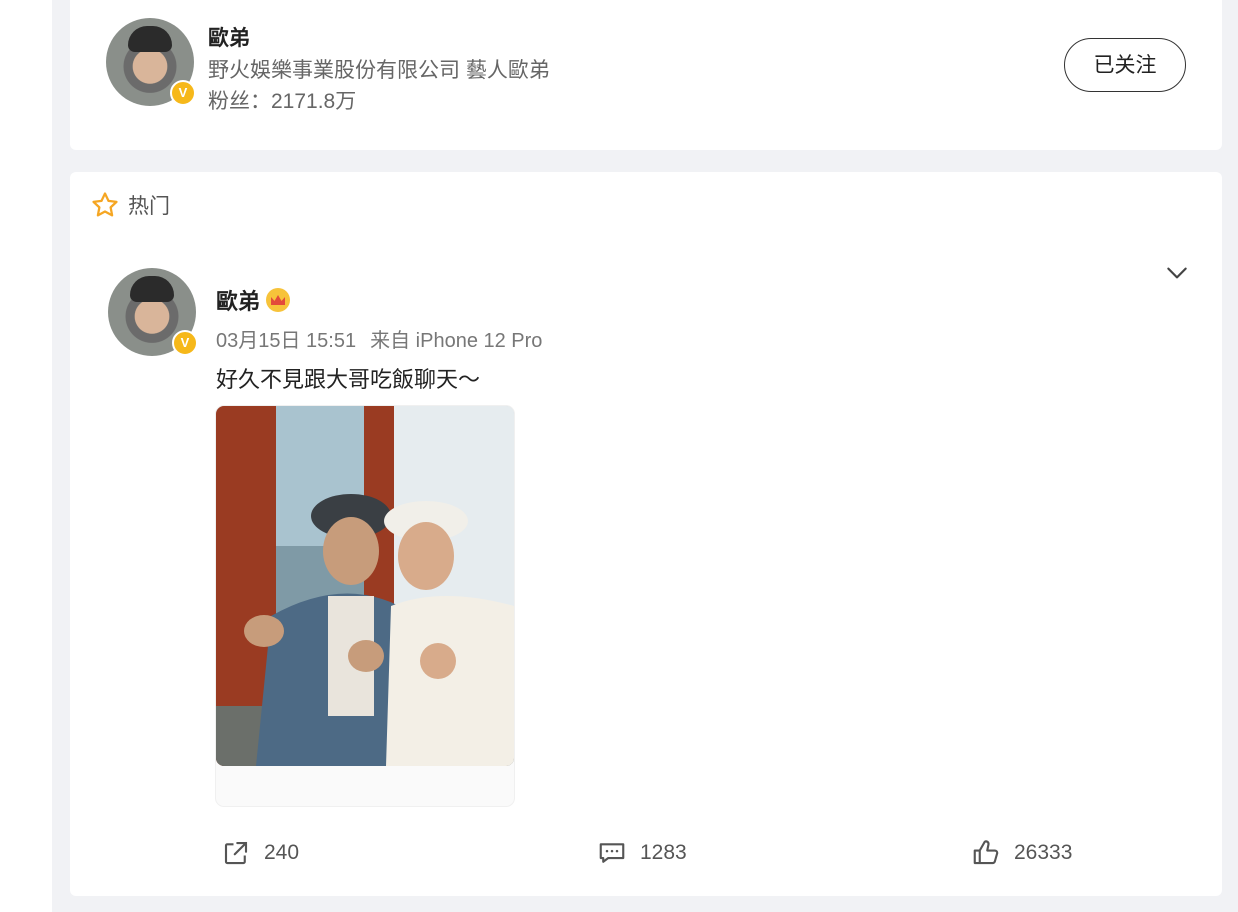  I want to click on like-action: 26333, so click(1021, 853).